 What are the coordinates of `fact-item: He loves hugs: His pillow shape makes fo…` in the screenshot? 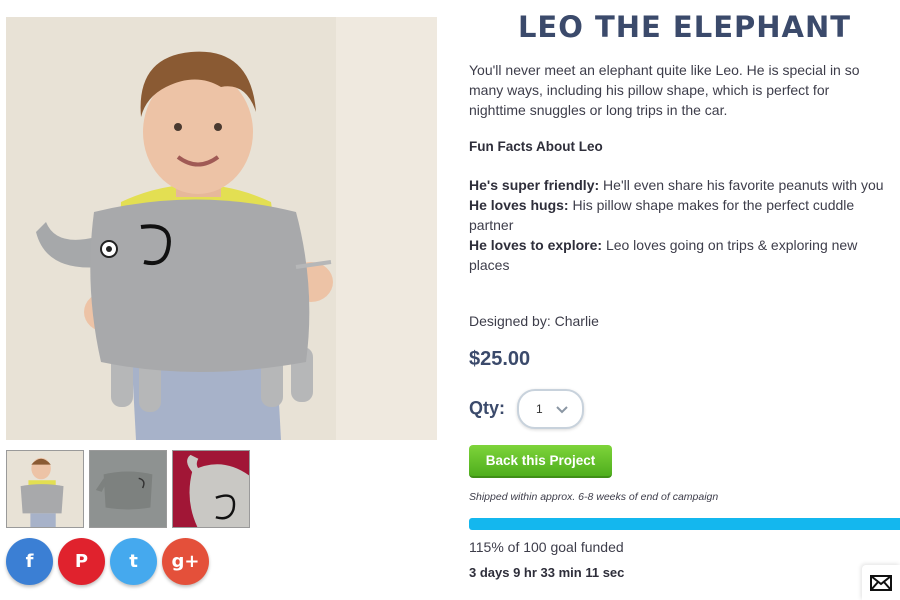 It's located at (662, 215).